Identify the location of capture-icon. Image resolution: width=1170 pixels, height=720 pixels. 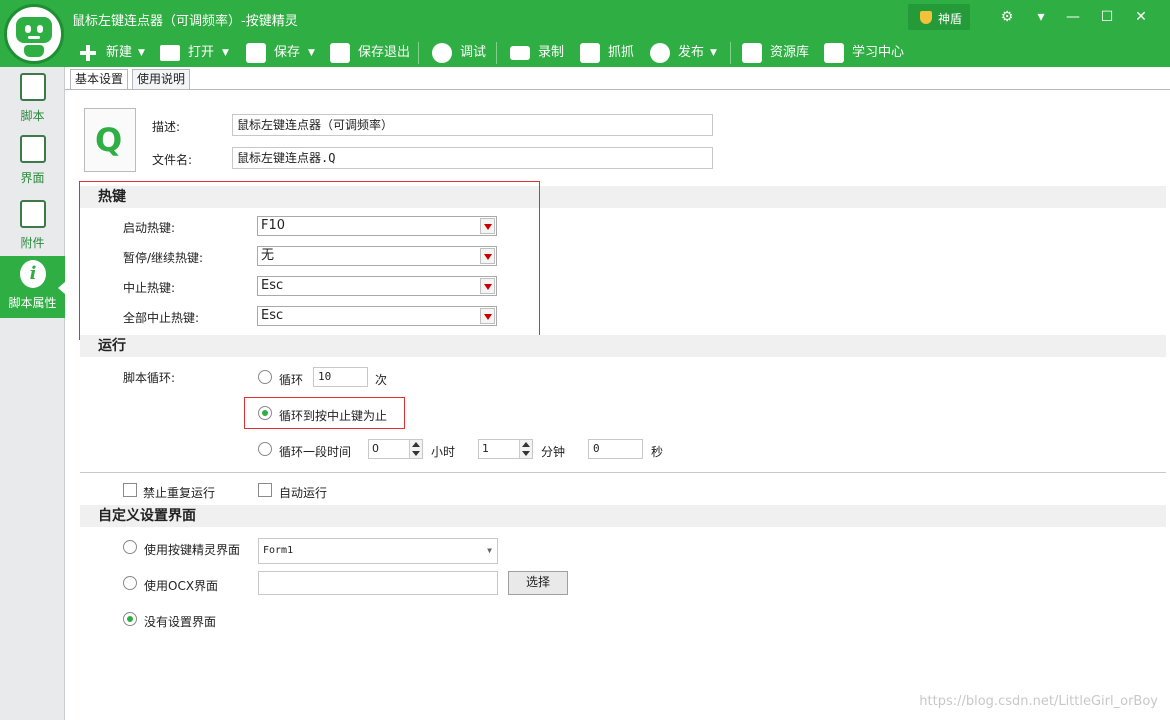
(590, 53).